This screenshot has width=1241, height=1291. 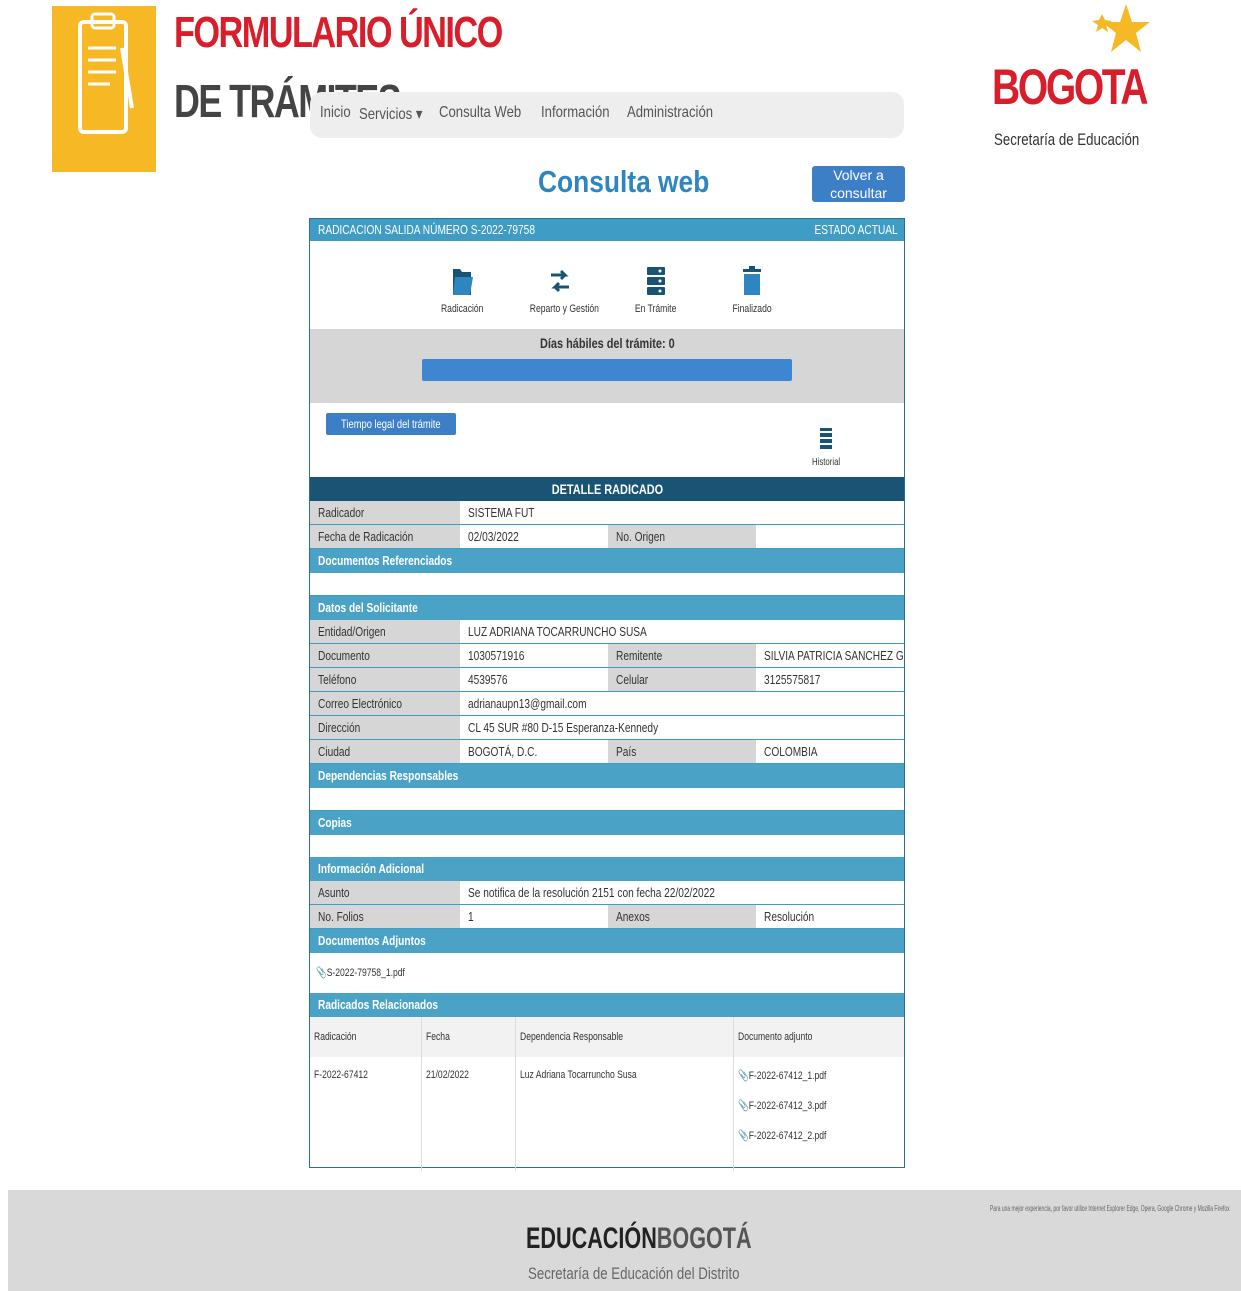 What do you see at coordinates (607, 869) in the screenshot?
I see `section-info-adicional: Información Adicional` at bounding box center [607, 869].